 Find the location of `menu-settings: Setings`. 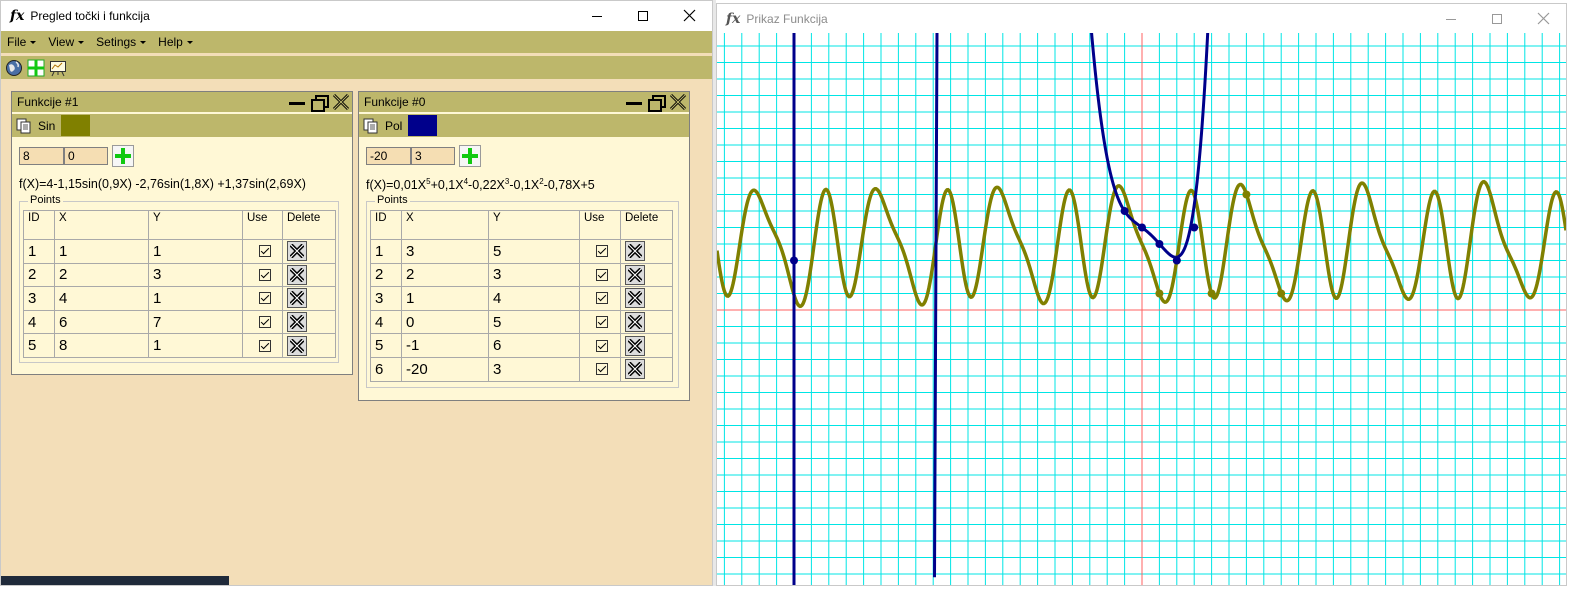

menu-settings: Setings is located at coordinates (121, 42).